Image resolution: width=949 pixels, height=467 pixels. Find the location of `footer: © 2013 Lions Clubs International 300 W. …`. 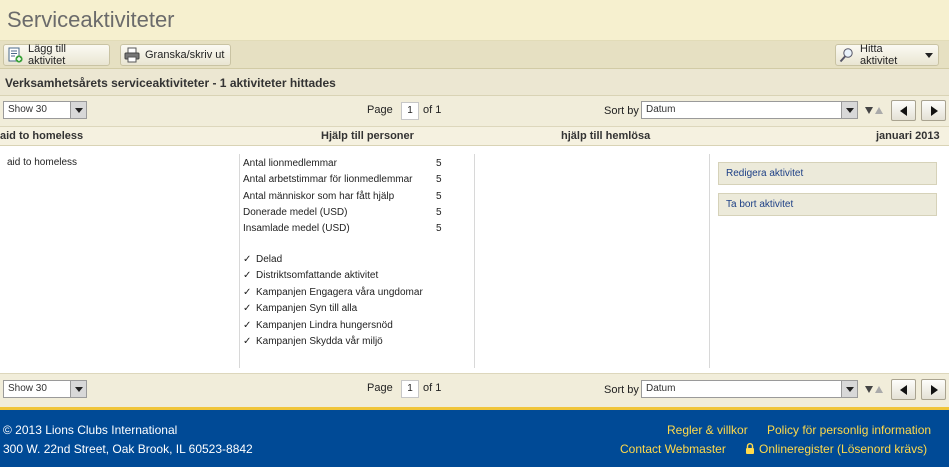

footer: © 2013 Lions Clubs International 300 W. … is located at coordinates (474, 438).